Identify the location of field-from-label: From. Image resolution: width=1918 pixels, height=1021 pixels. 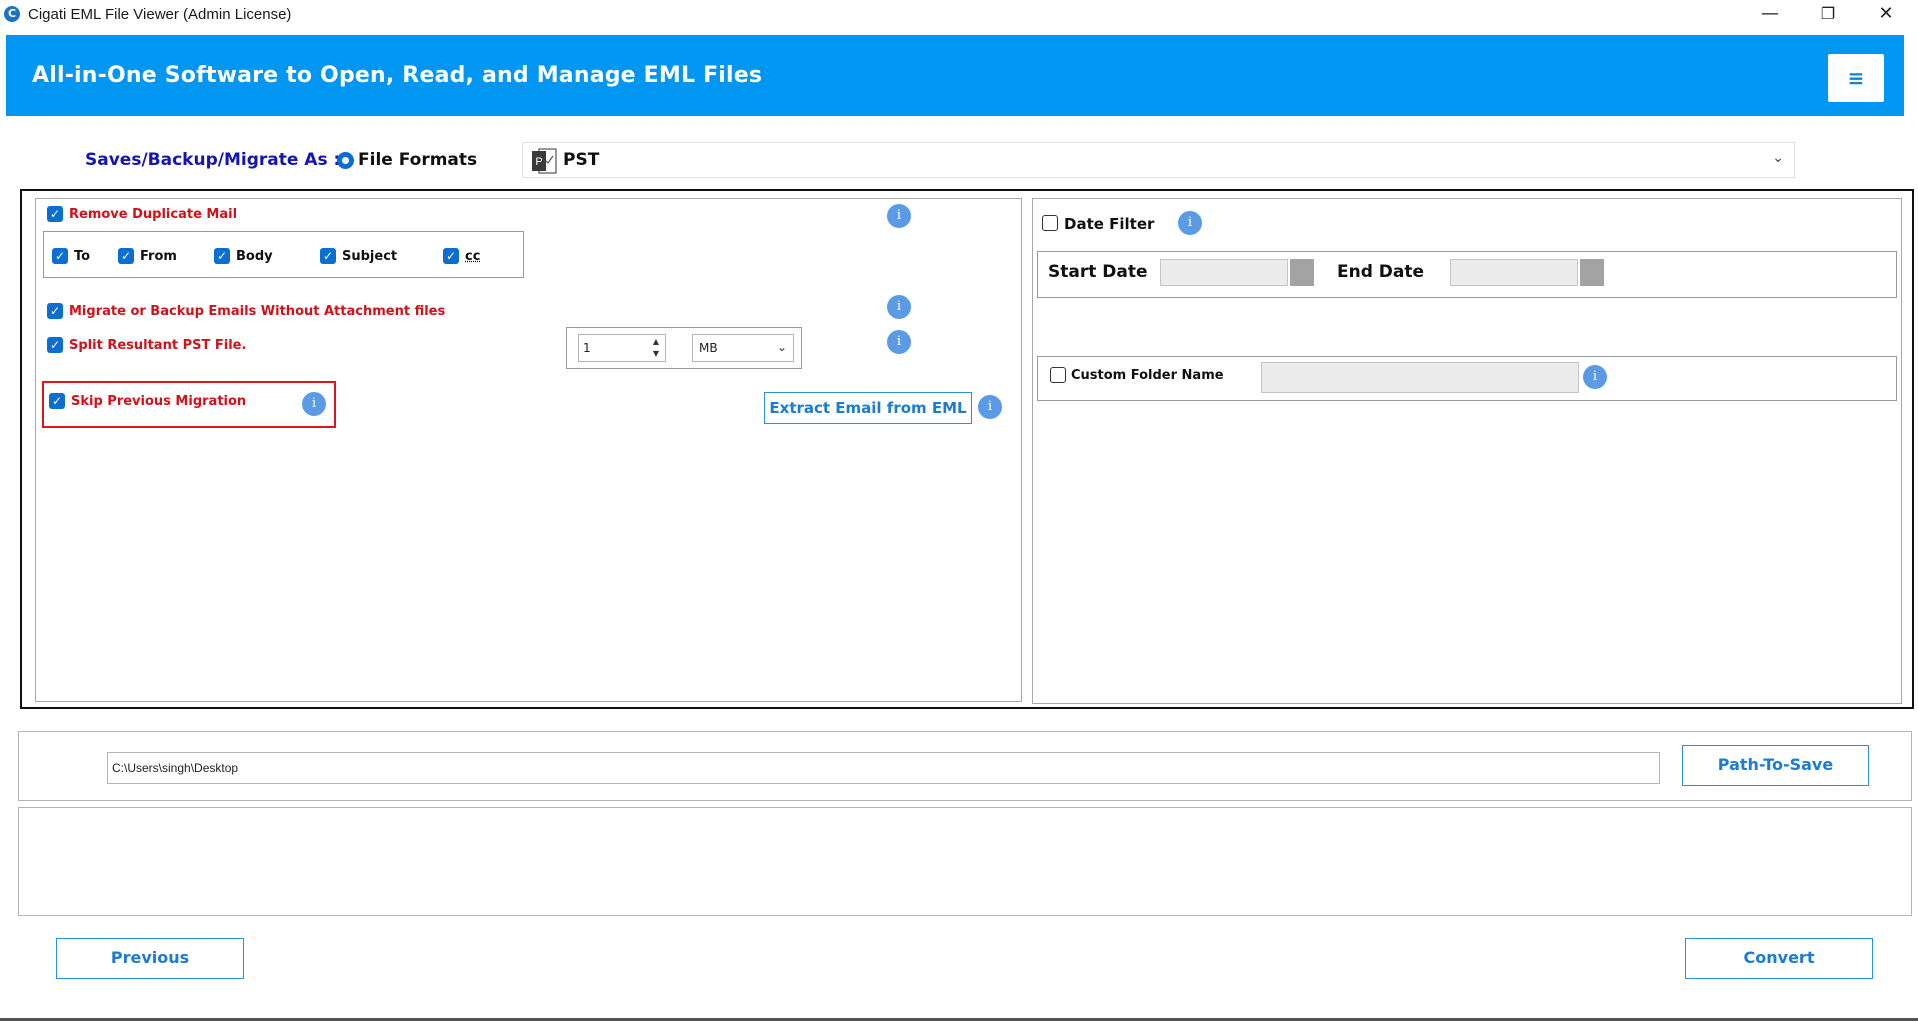
(158, 256).